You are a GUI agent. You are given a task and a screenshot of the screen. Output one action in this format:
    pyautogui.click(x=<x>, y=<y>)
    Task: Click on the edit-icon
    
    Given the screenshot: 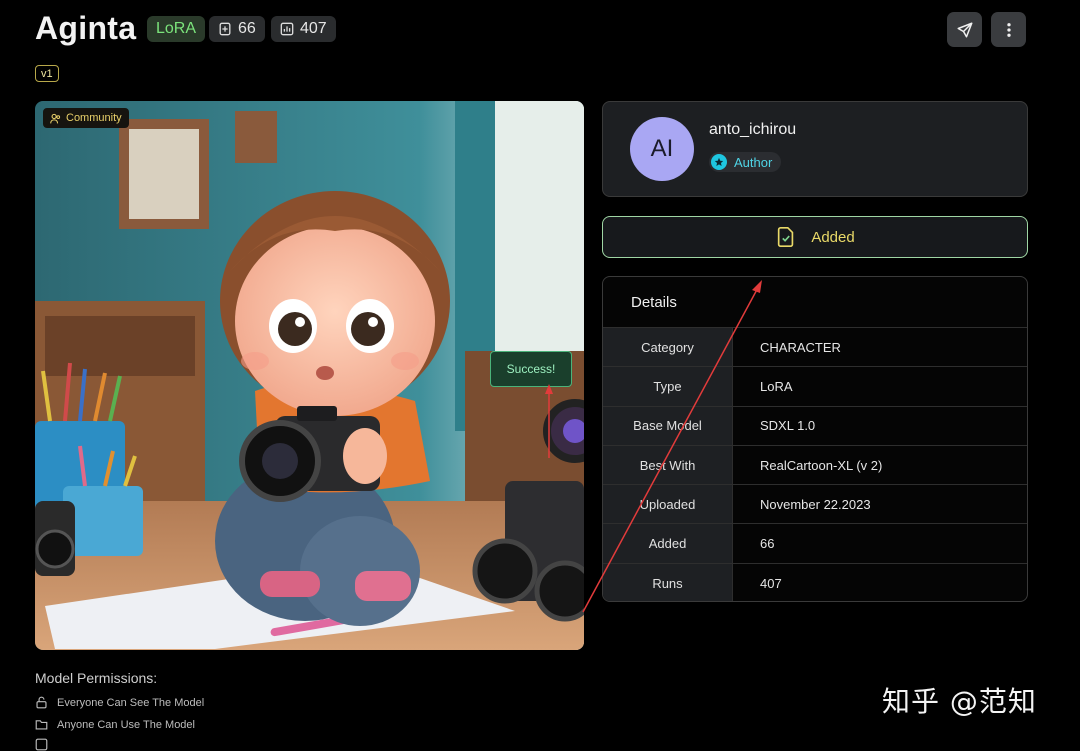 What is the action you would take?
    pyautogui.click(x=41, y=744)
    